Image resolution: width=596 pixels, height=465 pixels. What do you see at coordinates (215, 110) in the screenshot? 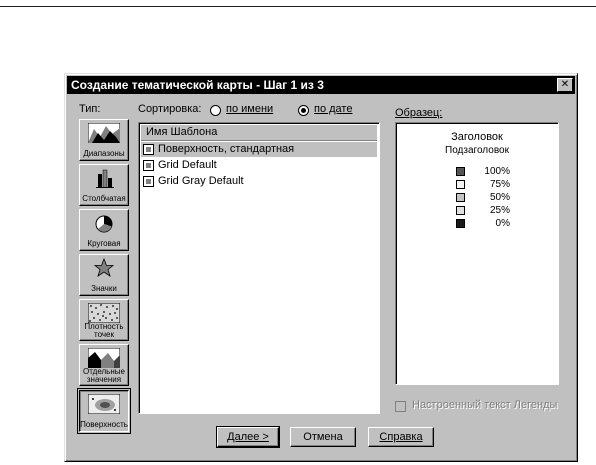
I see `sort-by-name-radio` at bounding box center [215, 110].